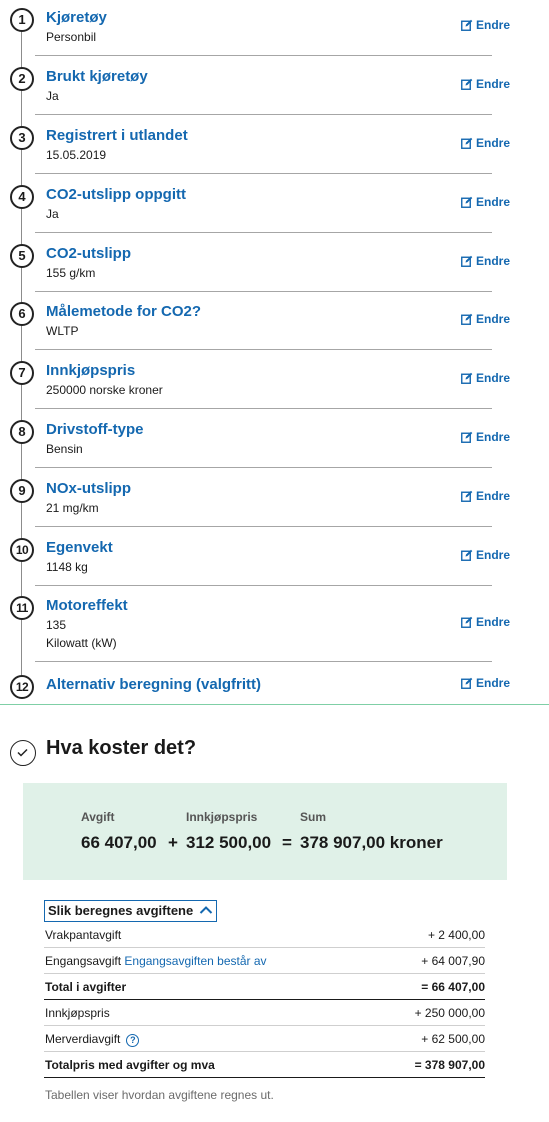 Image resolution: width=549 pixels, height=1122 pixels. I want to click on edit-step-4-button: Endre, so click(485, 202).